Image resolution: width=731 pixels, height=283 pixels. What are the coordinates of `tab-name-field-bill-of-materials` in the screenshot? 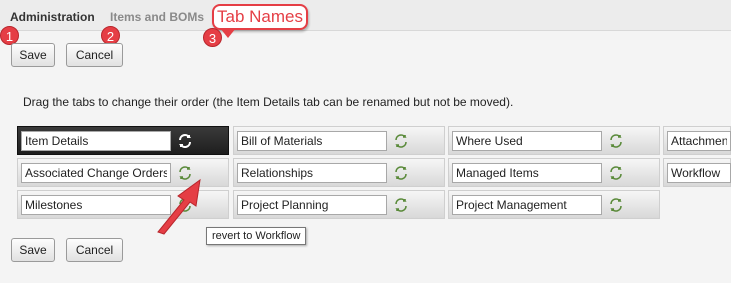 It's located at (312, 141).